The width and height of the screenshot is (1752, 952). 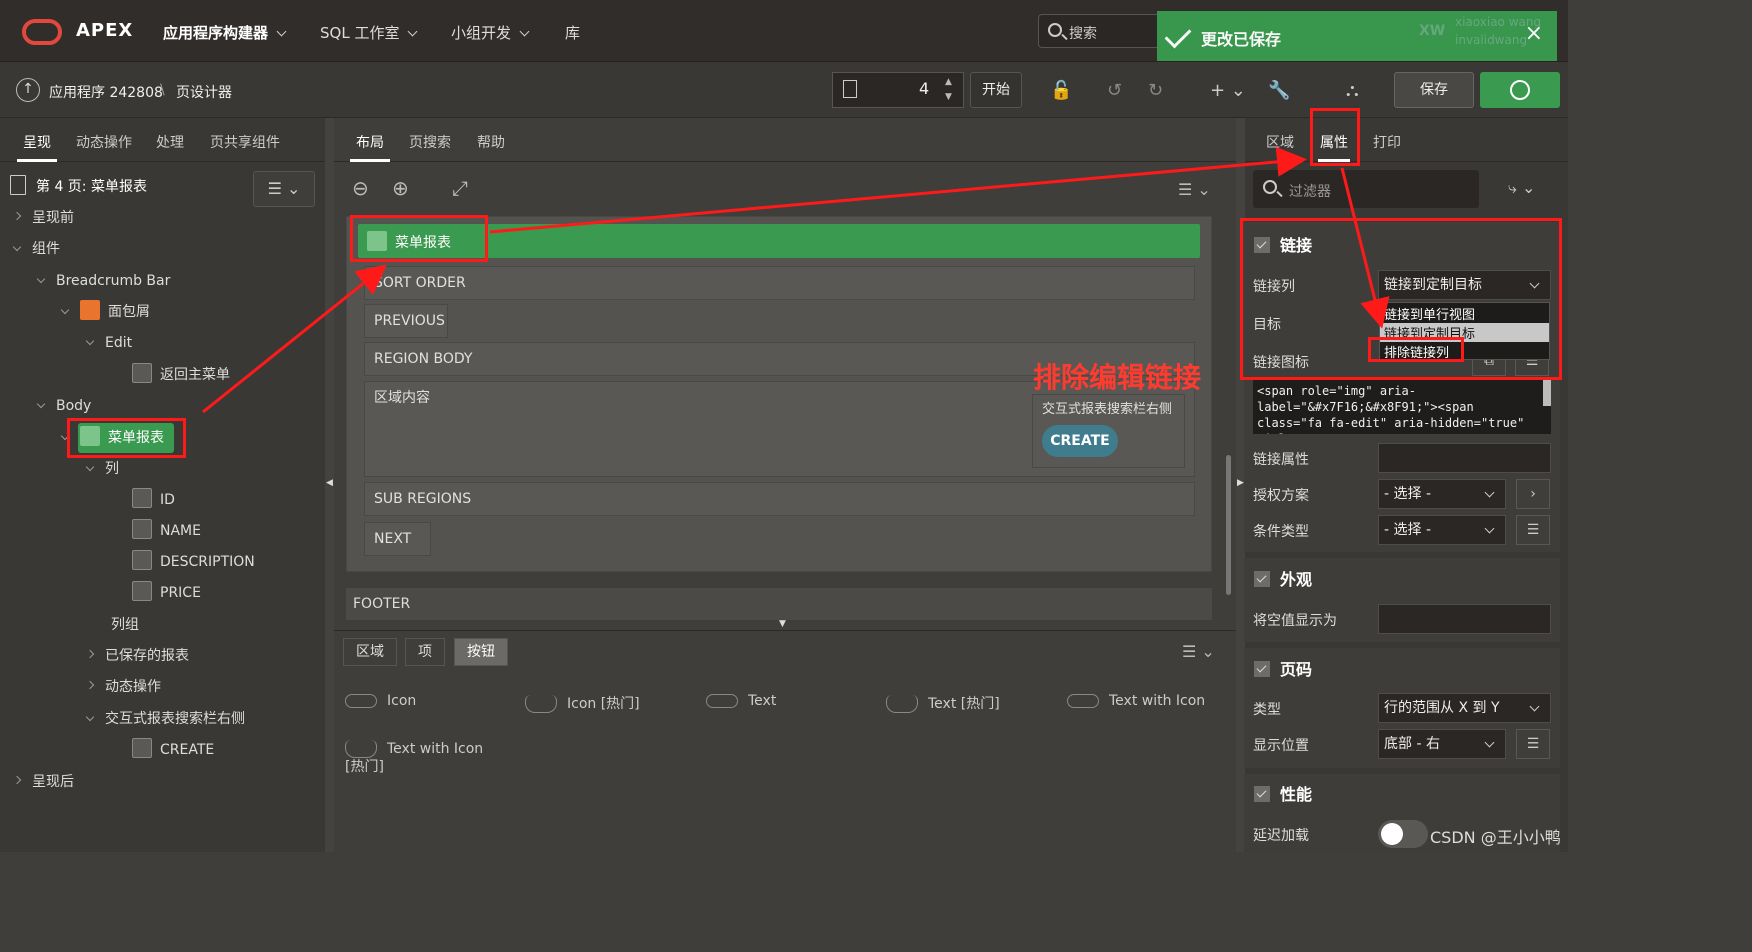 What do you see at coordinates (193, 562) in the screenshot?
I see `tree-col-description: DESCRIPTION` at bounding box center [193, 562].